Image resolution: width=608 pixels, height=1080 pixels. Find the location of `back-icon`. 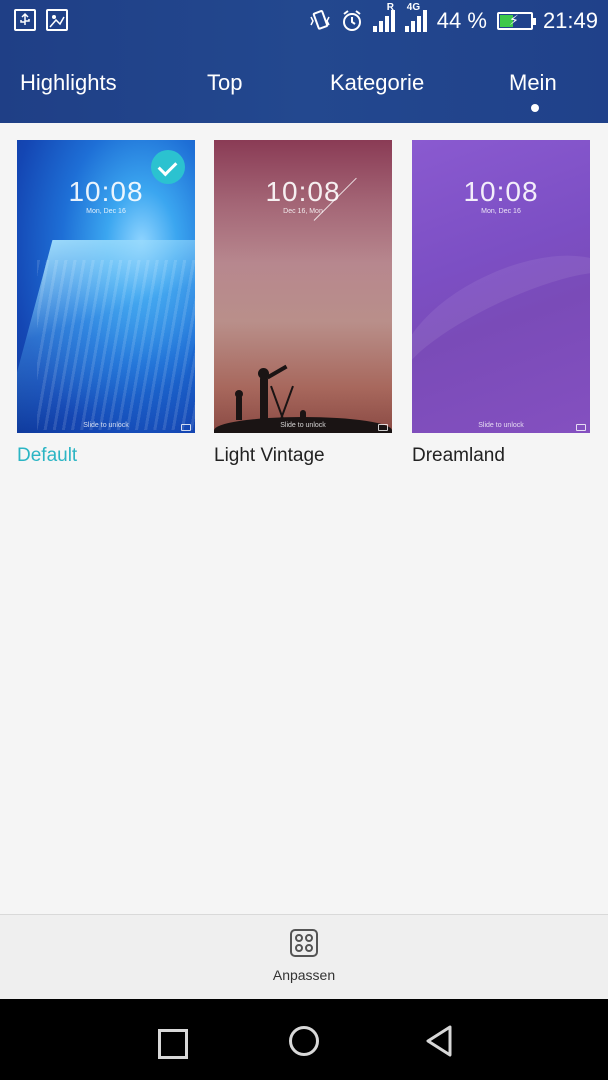

back-icon is located at coordinates (440, 1041).